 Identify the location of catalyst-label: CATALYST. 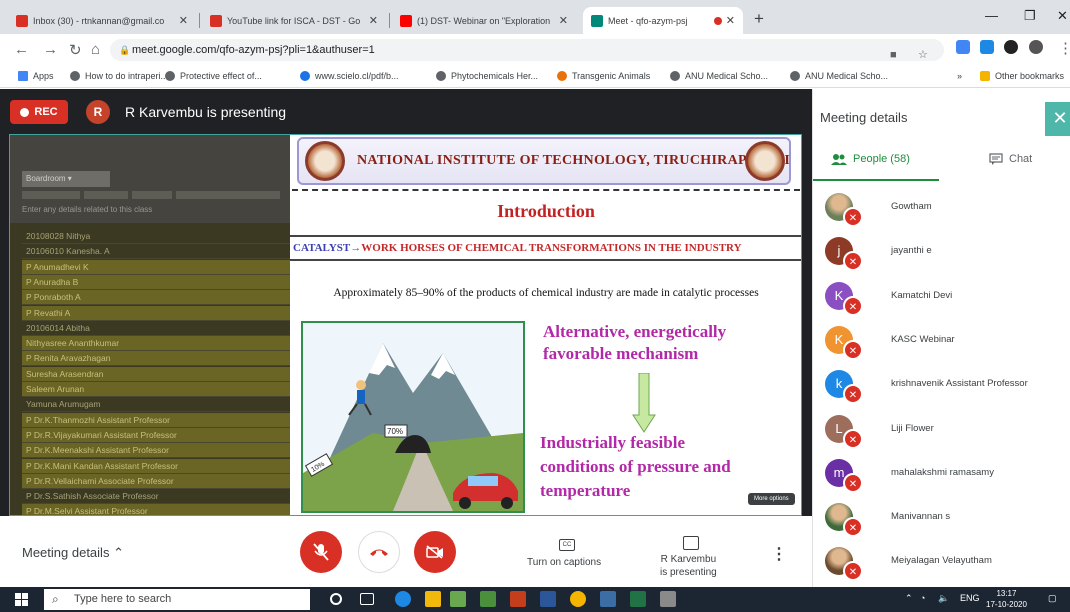
(322, 248).